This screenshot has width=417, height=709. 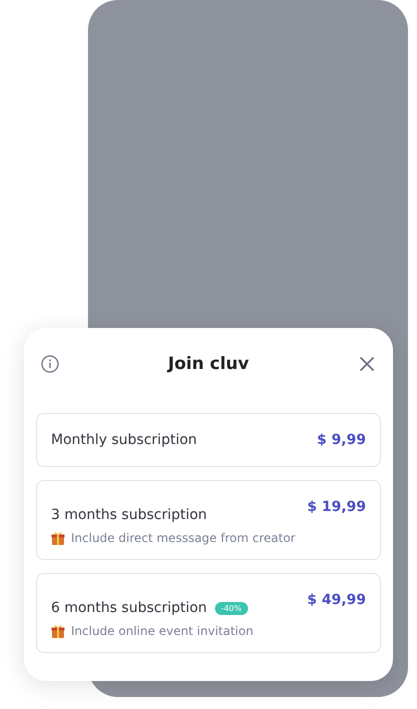 I want to click on plan-price: $ 19,99, so click(x=336, y=507).